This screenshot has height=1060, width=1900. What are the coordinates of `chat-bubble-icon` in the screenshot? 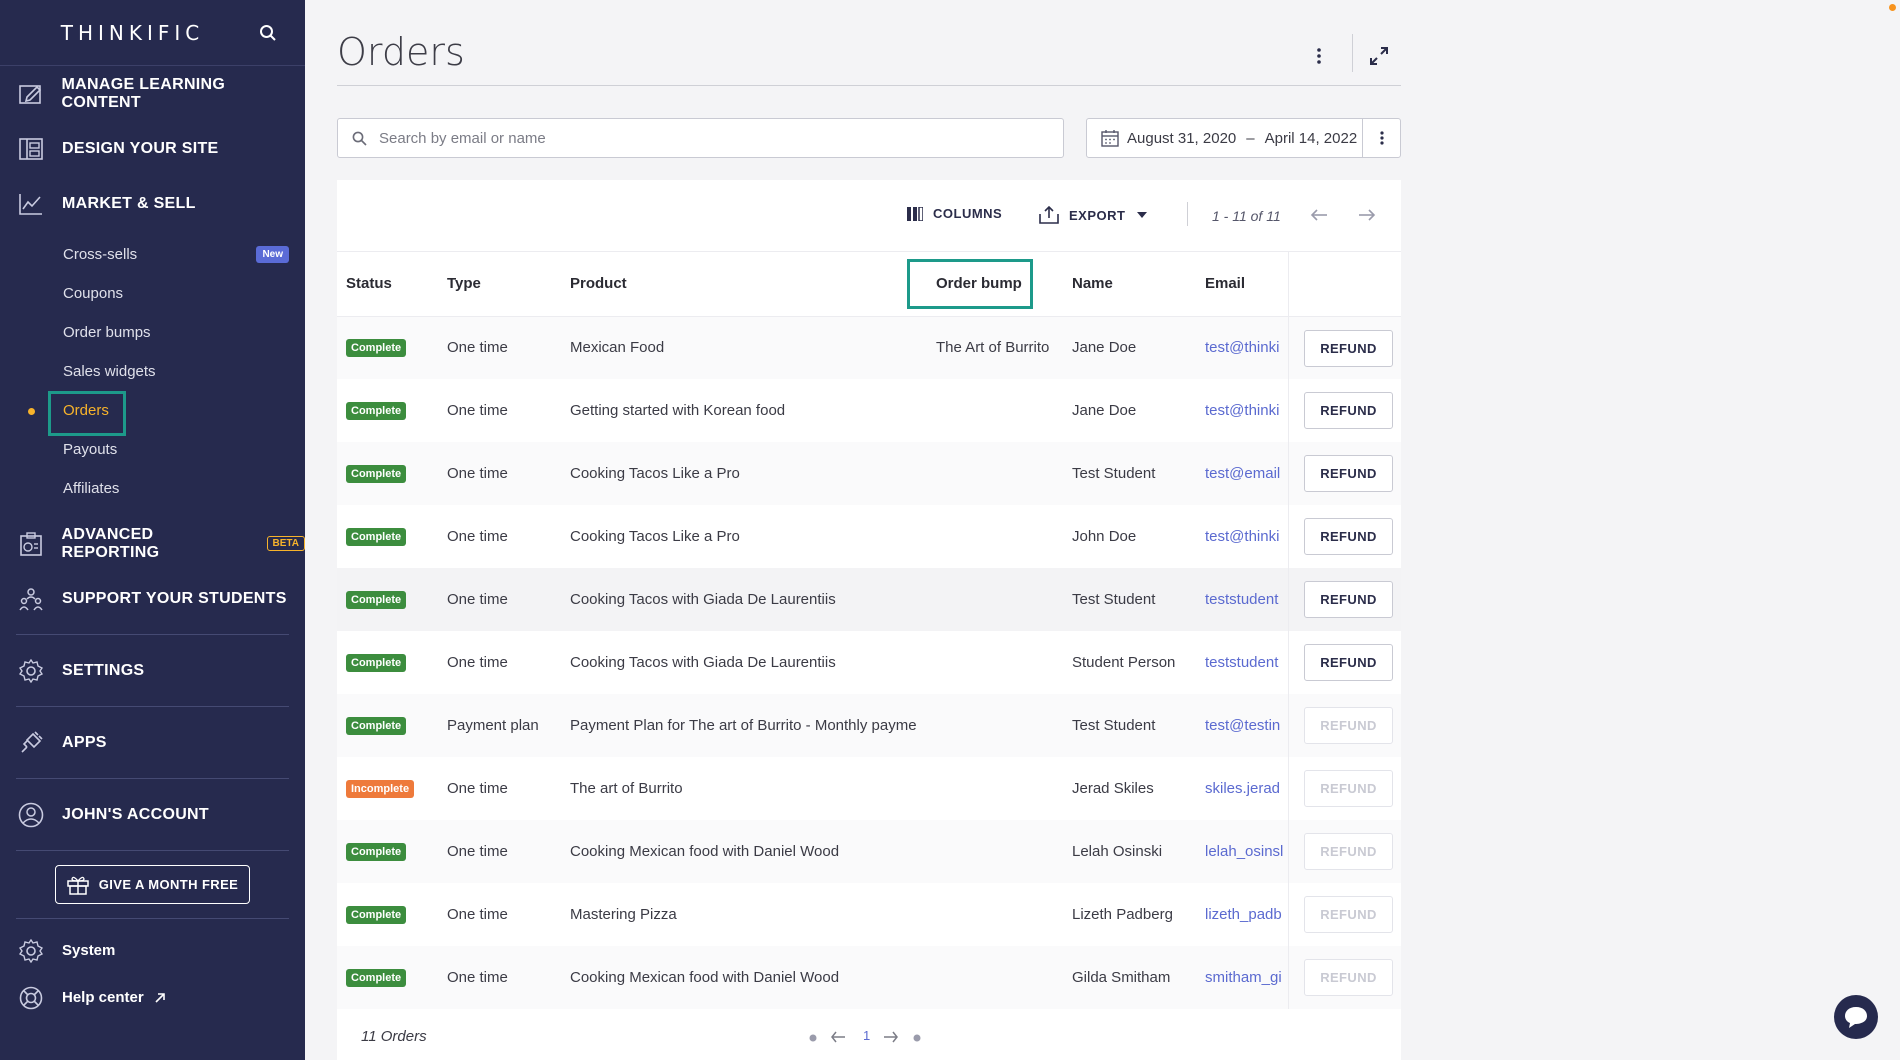 It's located at (1856, 1017).